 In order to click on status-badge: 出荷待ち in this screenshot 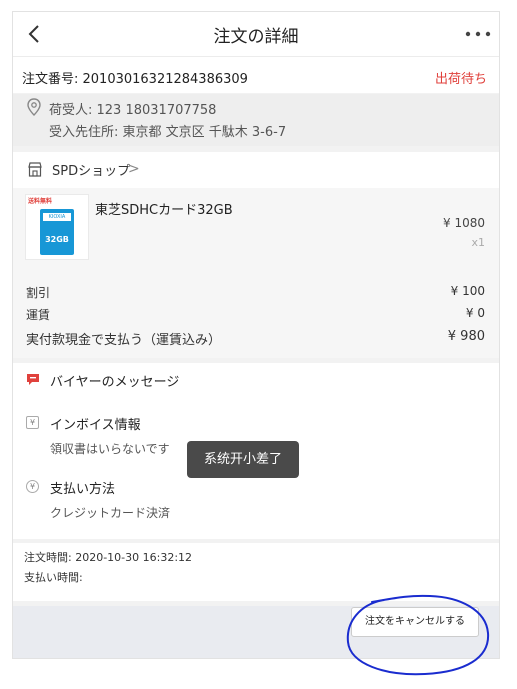, I will do `click(460, 79)`.